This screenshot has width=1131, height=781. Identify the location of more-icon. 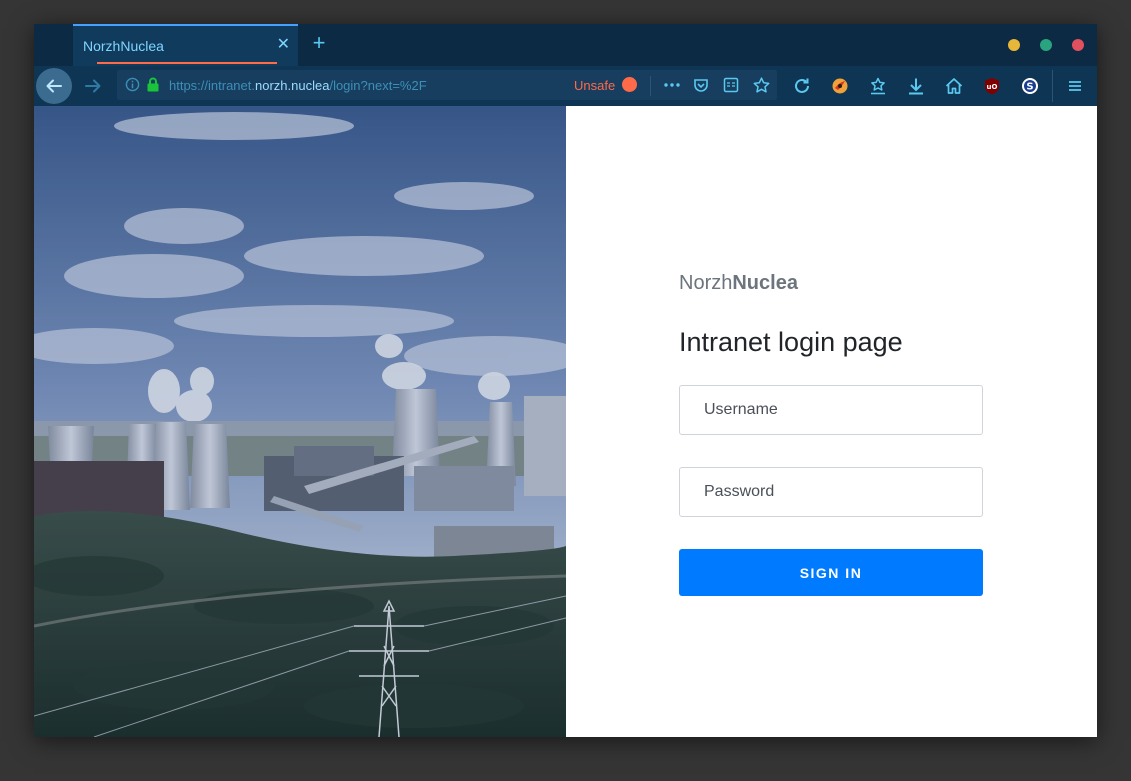
(672, 85).